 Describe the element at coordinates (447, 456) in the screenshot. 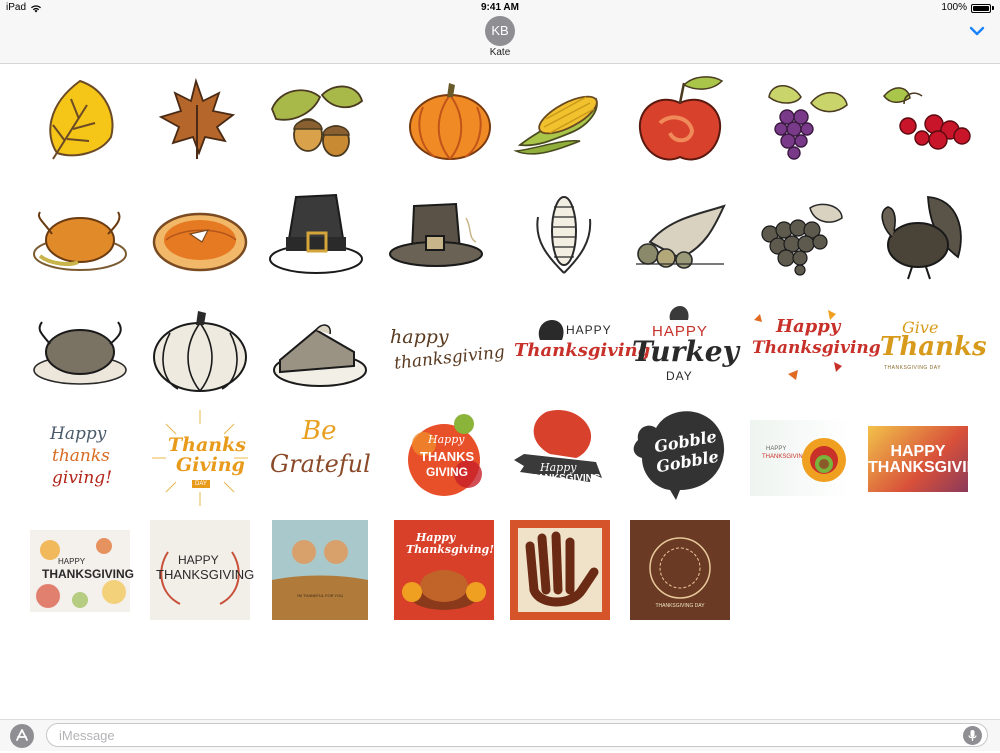

I see `sticker-caption: THANKS` at that location.